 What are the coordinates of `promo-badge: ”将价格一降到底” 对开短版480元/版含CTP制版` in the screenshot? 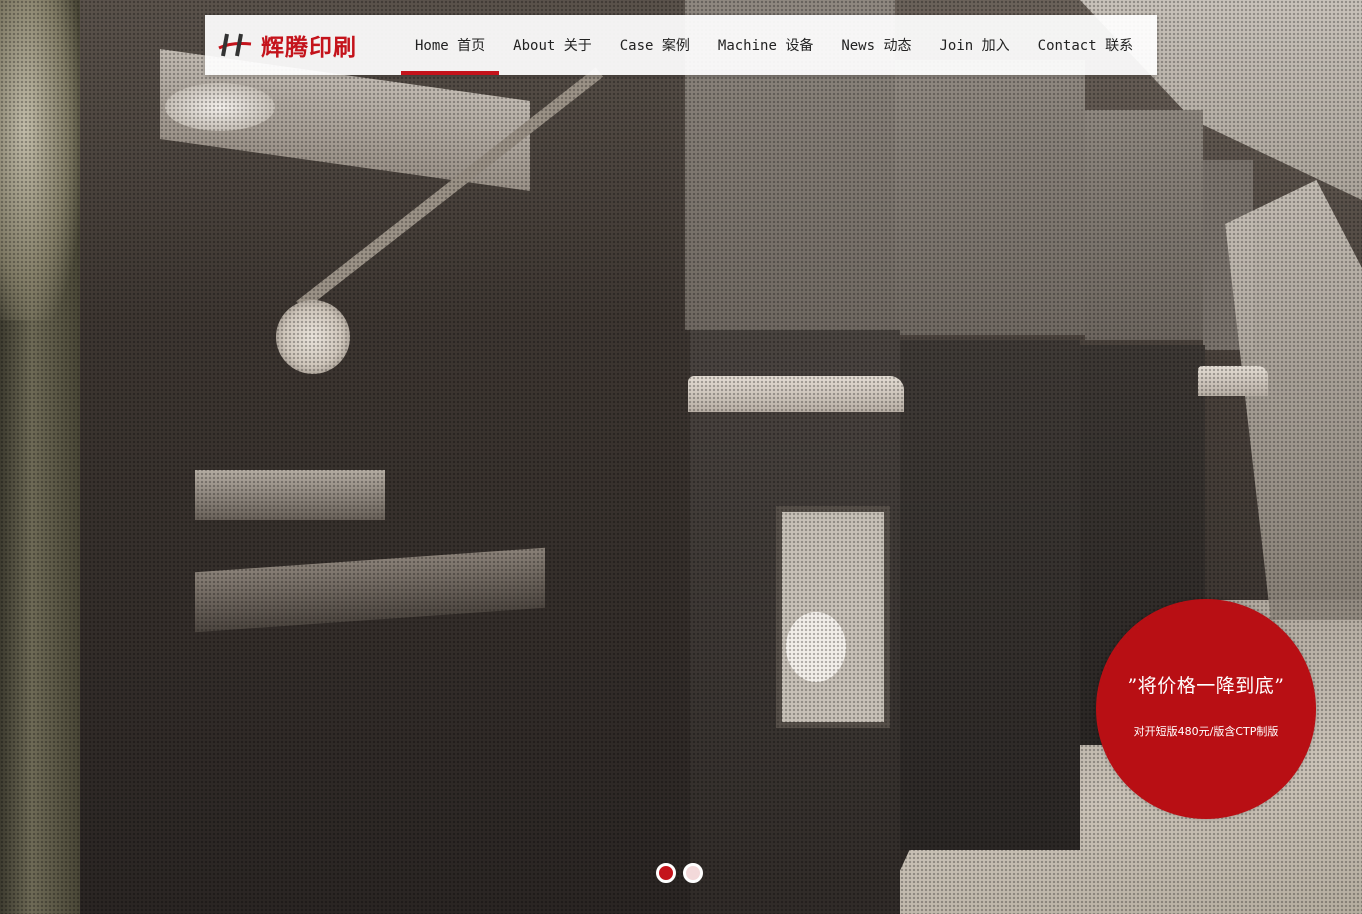 It's located at (1206, 709).